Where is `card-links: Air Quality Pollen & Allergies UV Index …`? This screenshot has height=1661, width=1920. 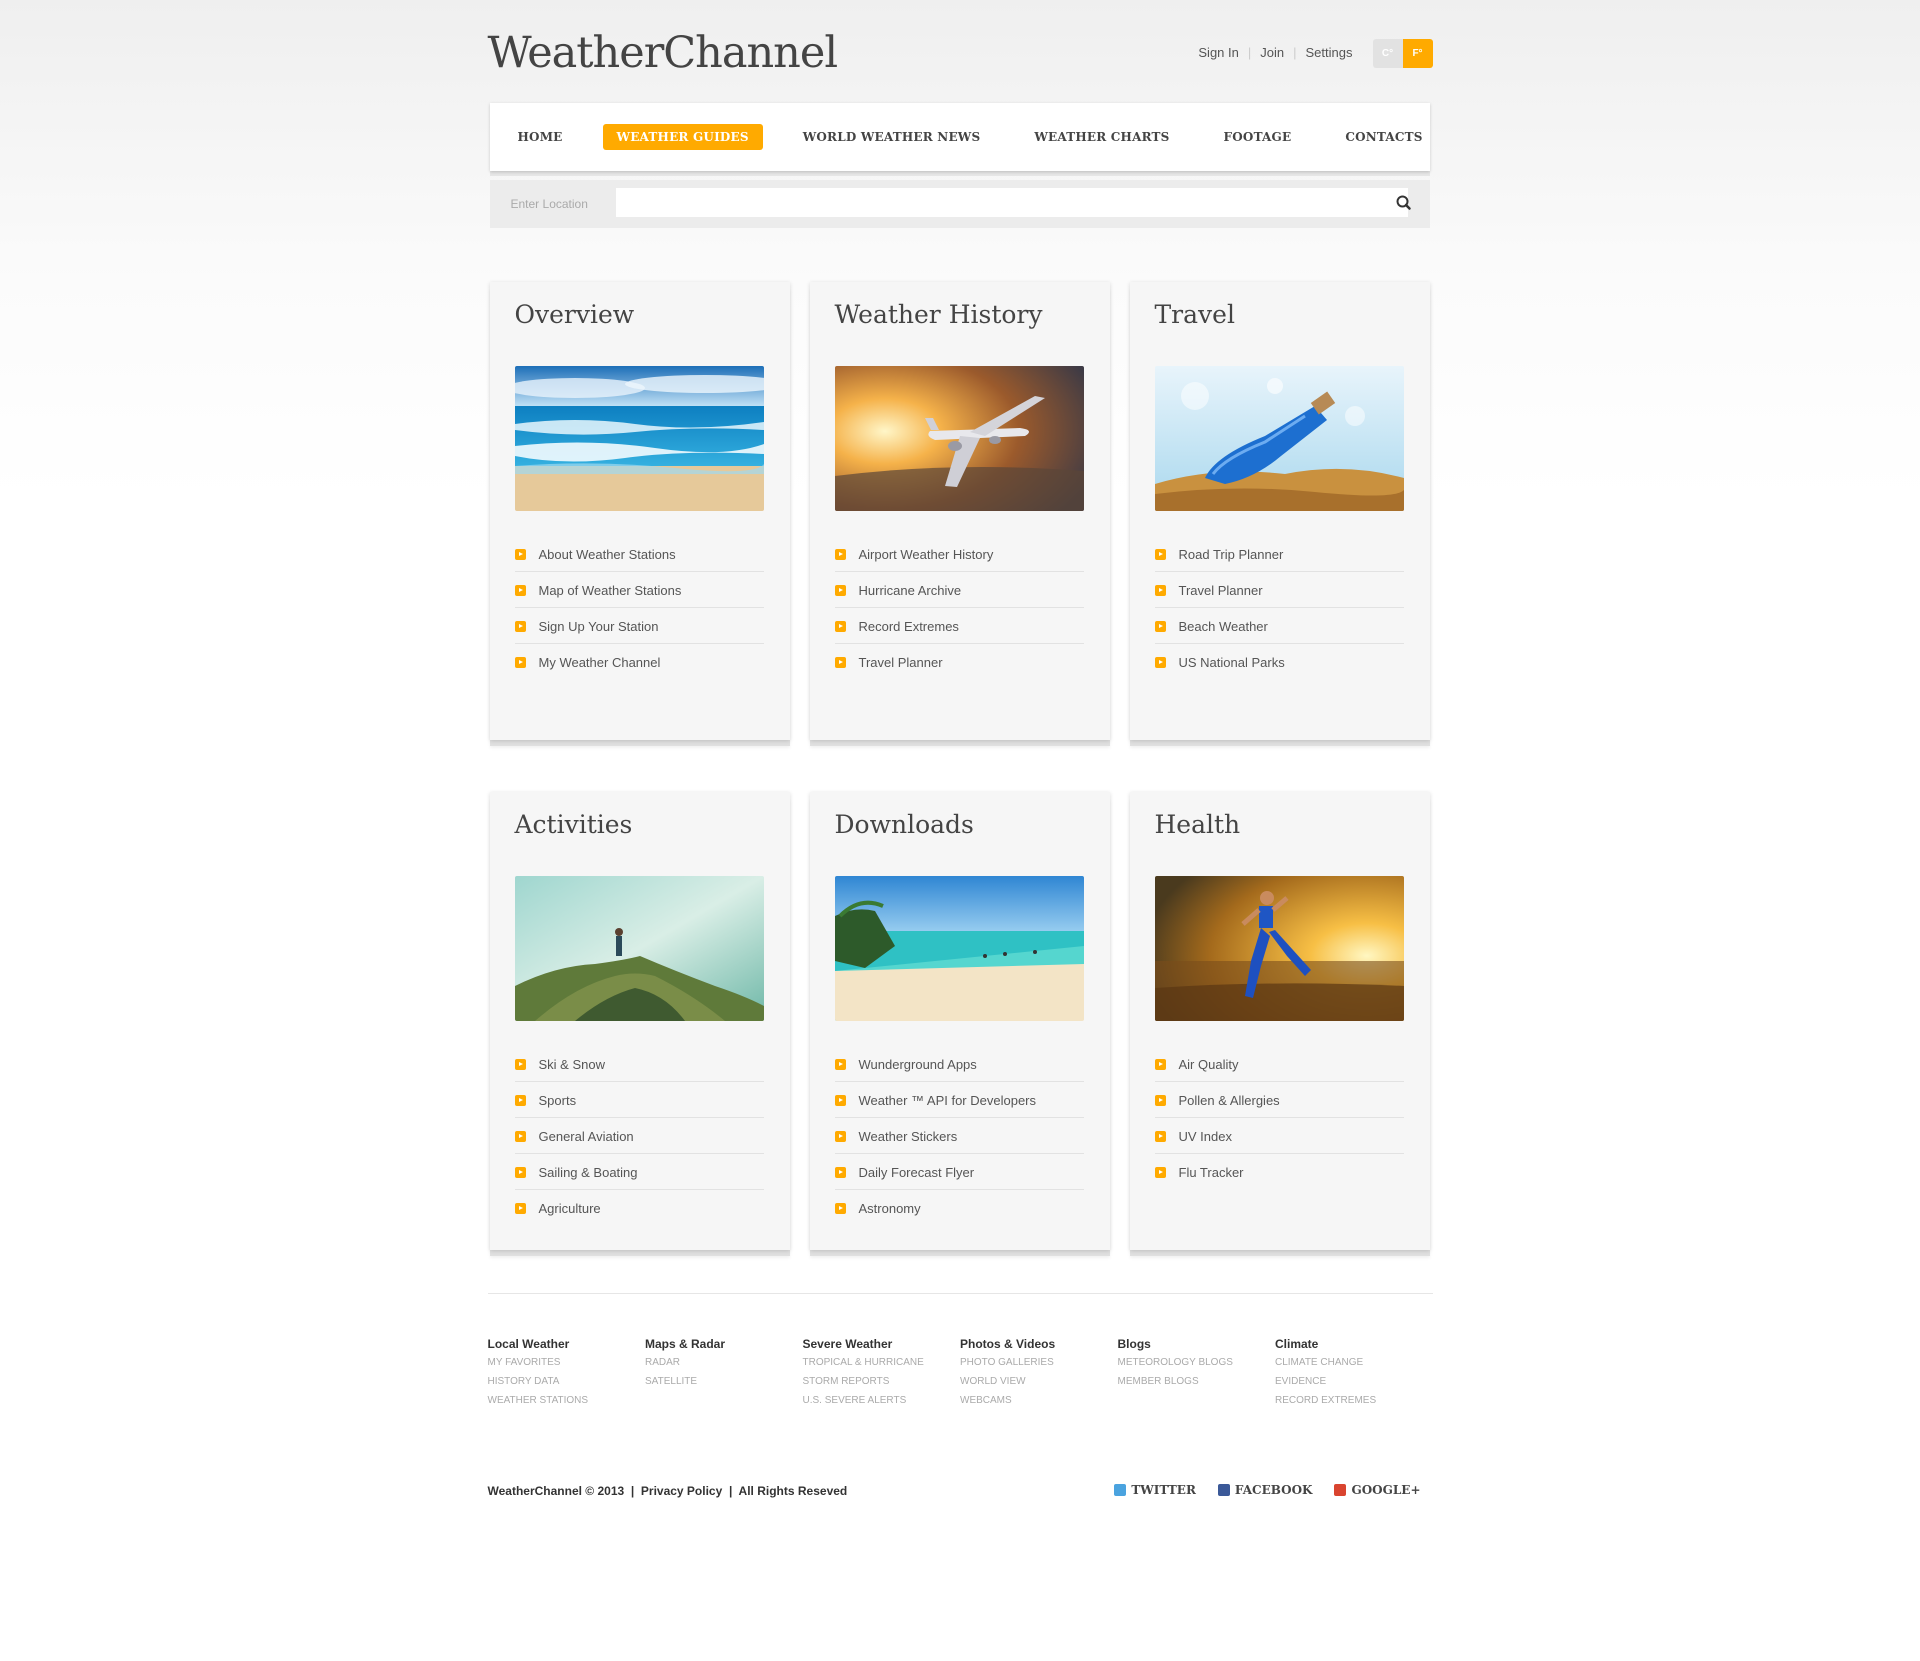 card-links: Air Quality Pollen & Allergies UV Index … is located at coordinates (1279, 1118).